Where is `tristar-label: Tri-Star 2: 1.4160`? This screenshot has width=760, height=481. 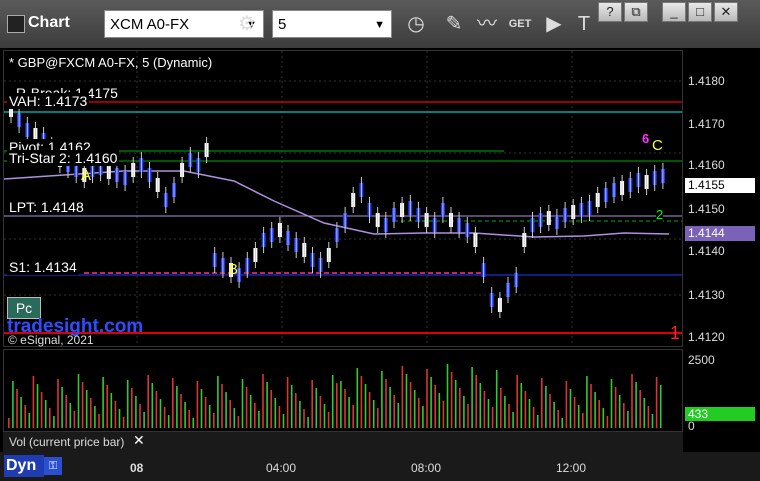
tristar-label: Tri-Star 2: 1.4160 is located at coordinates (63, 158).